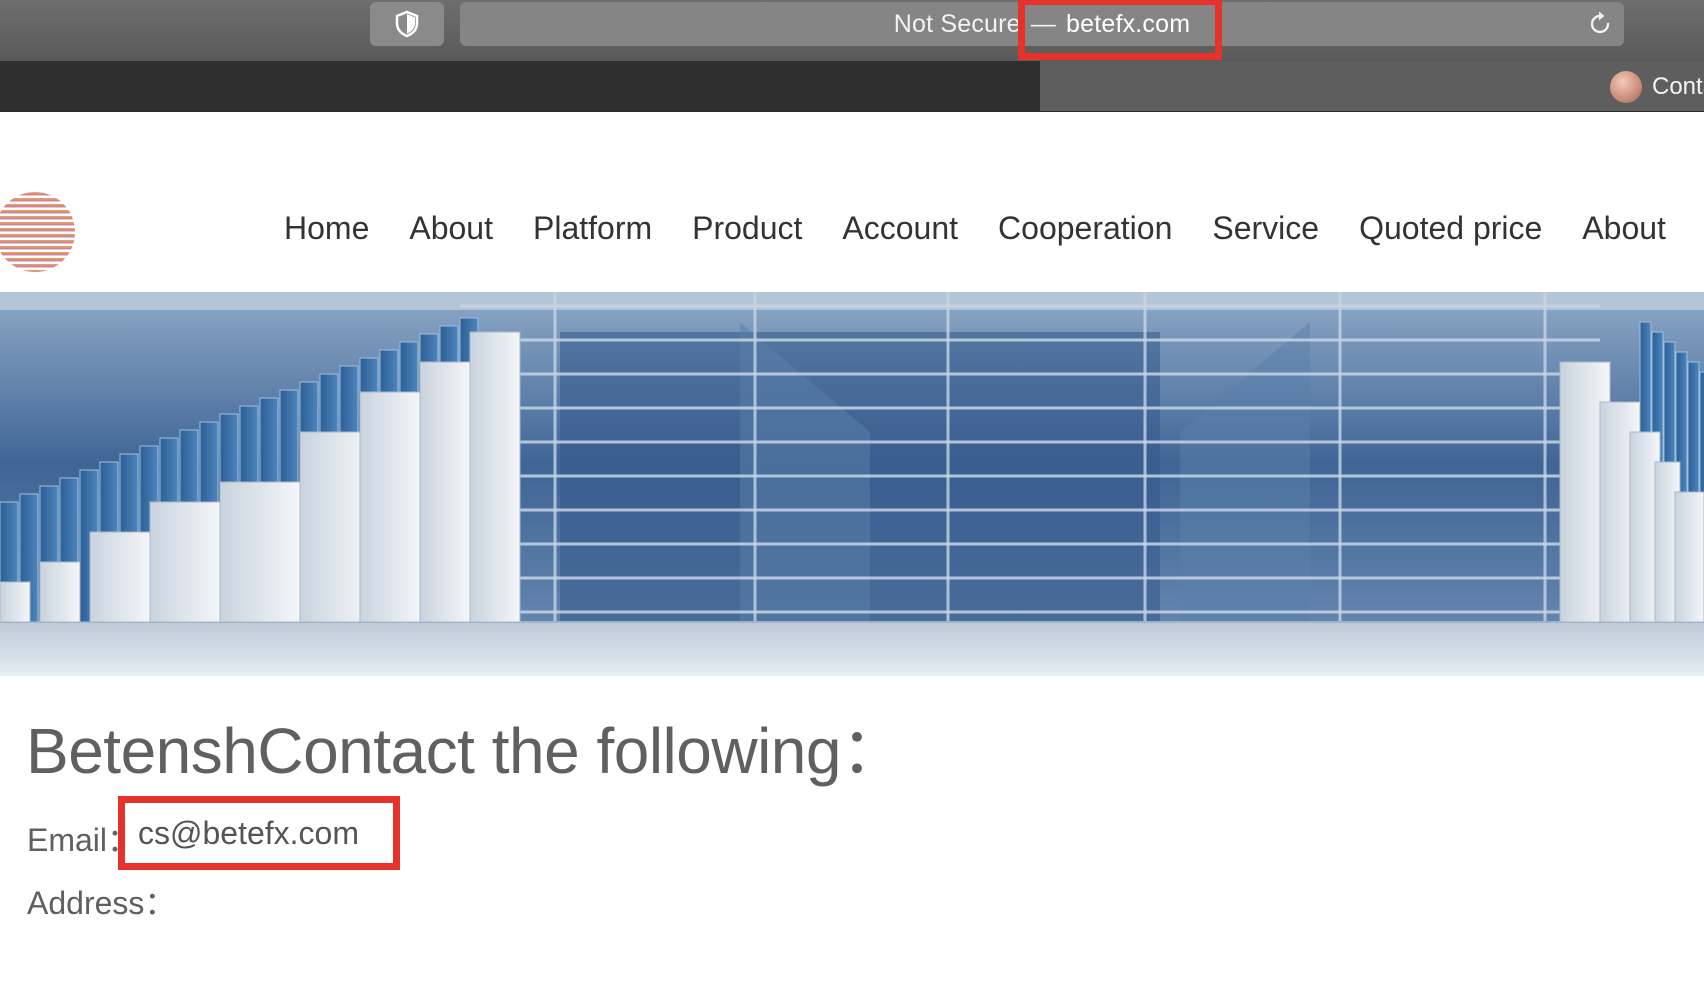 Image resolution: width=1704 pixels, height=1000 pixels. I want to click on nav-quoted-price: Quoted price, so click(1450, 228).